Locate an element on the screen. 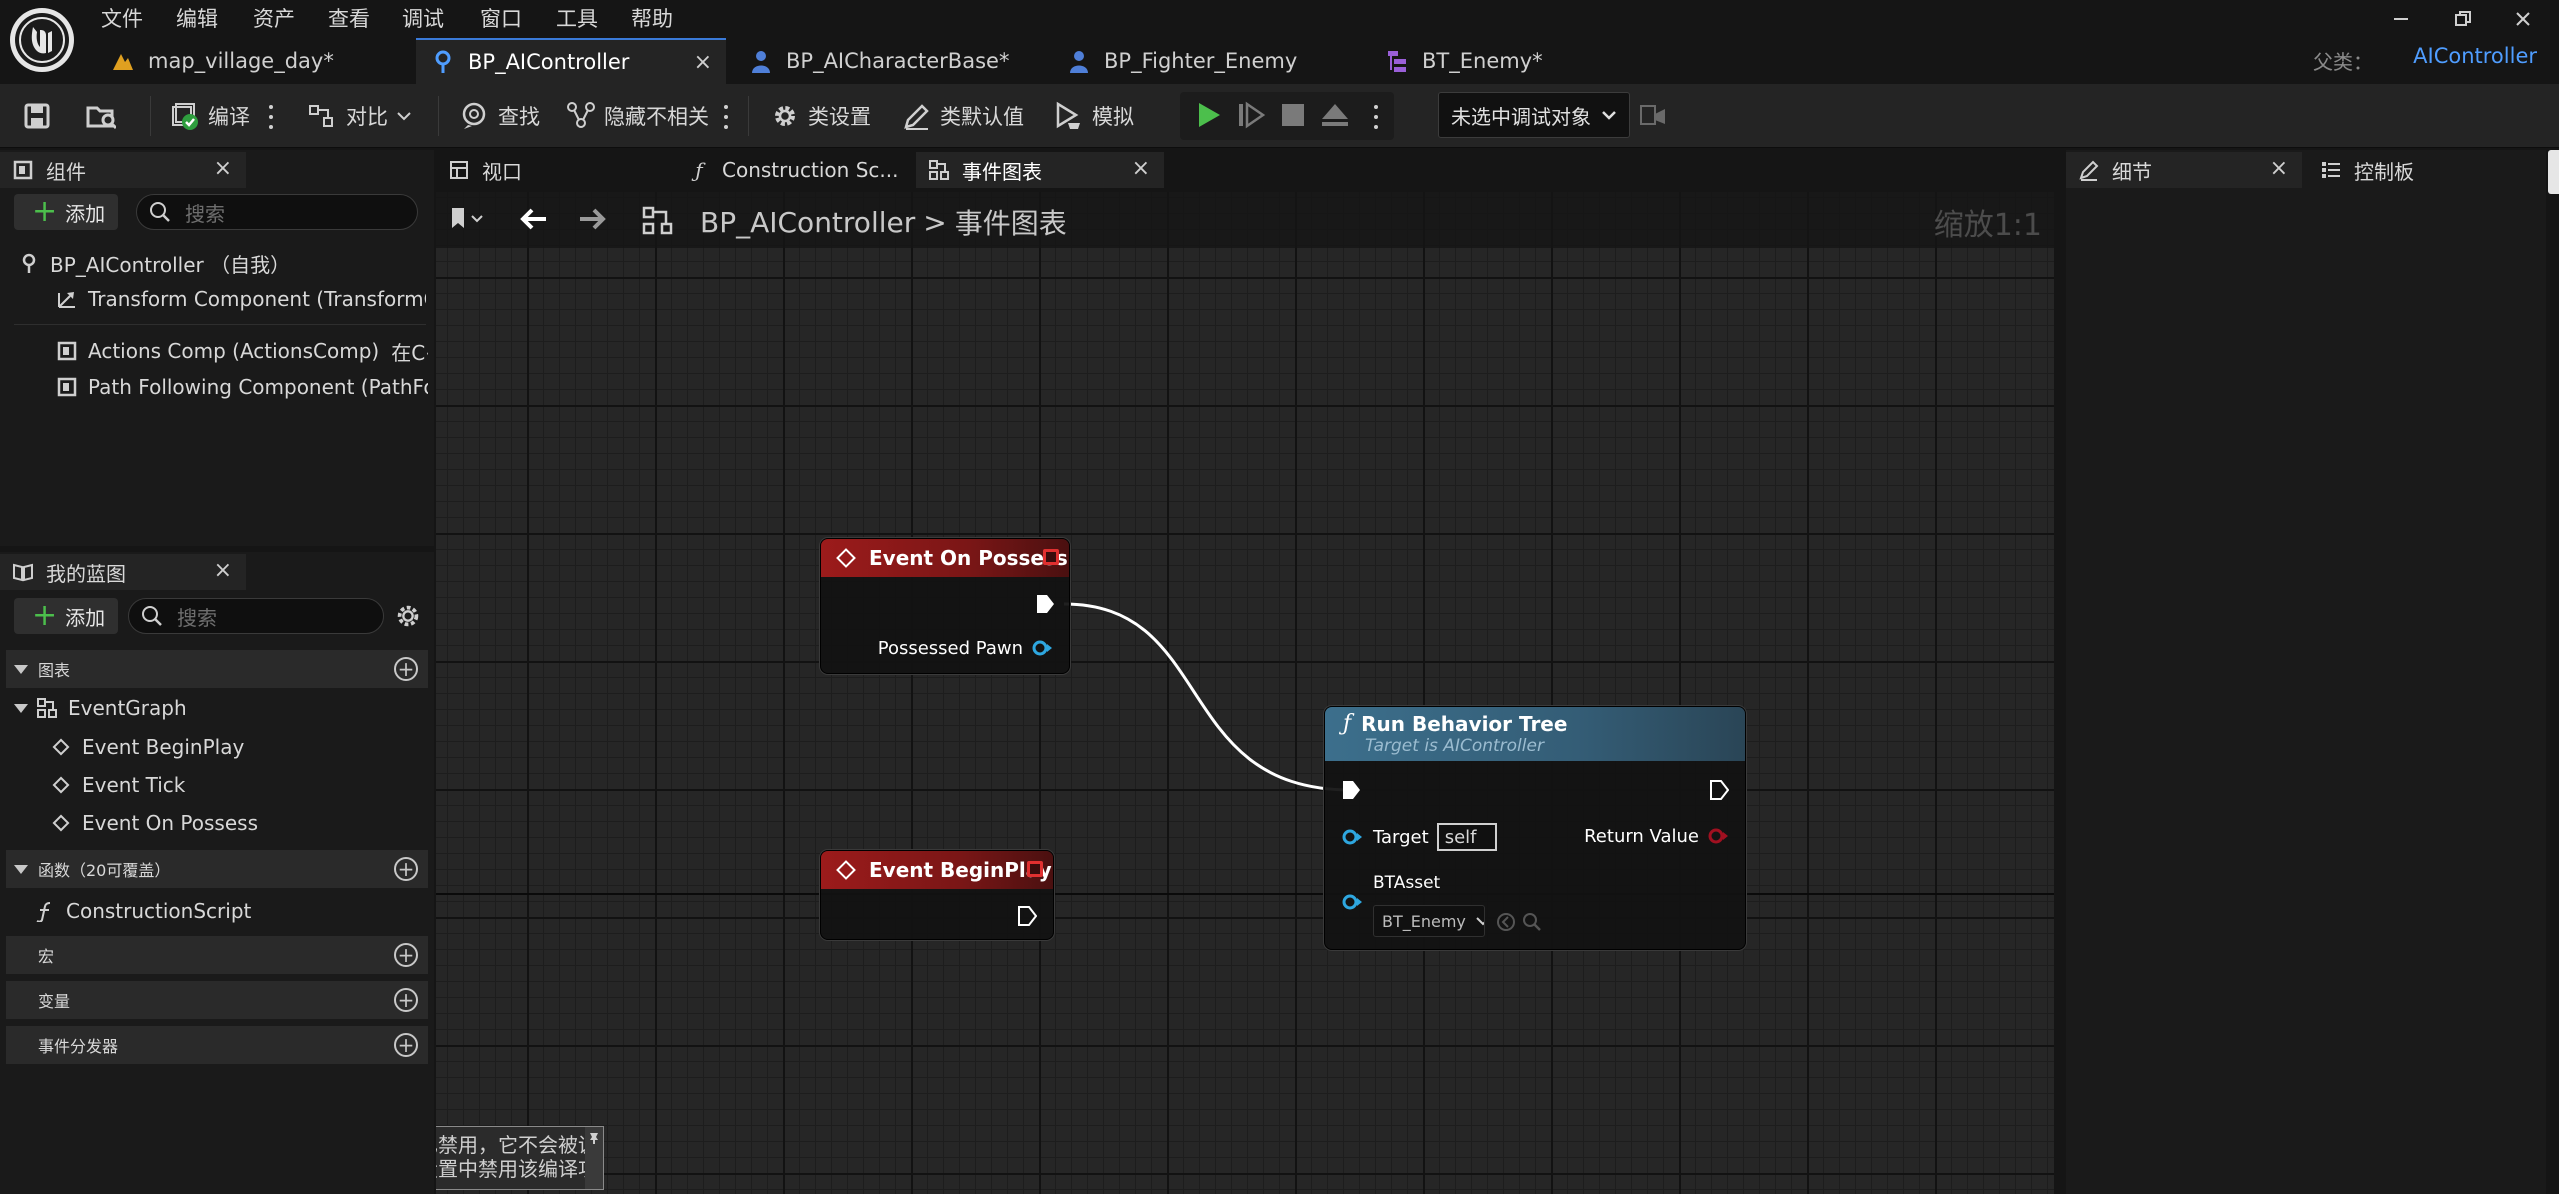 The width and height of the screenshot is (2559, 1194). tab-viewport: 视口 is located at coordinates (552, 170).